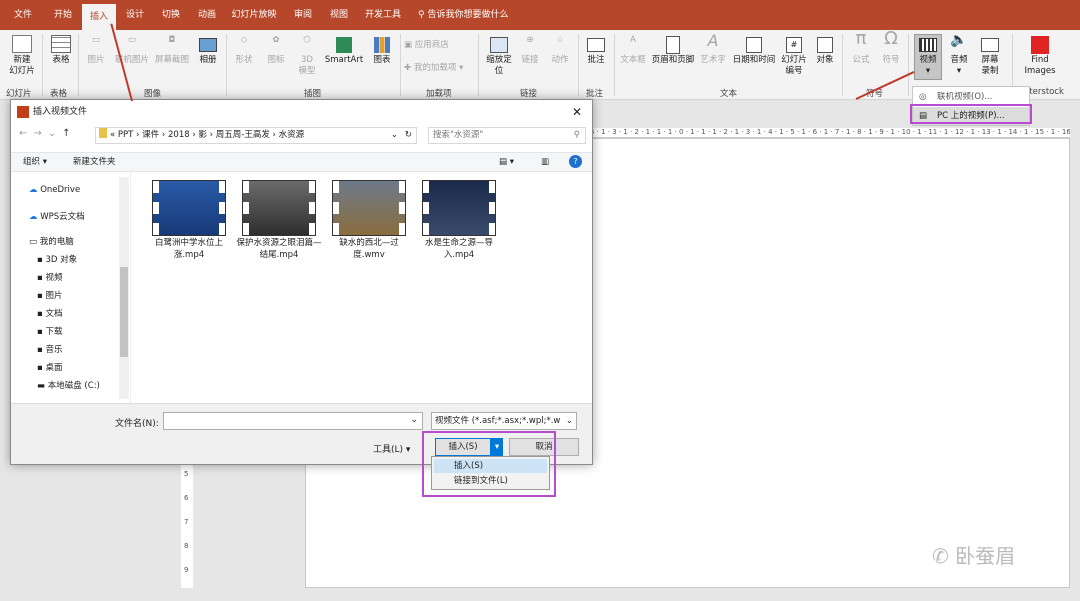  I want to click on symbol-button: Ω 符号, so click(891, 48).